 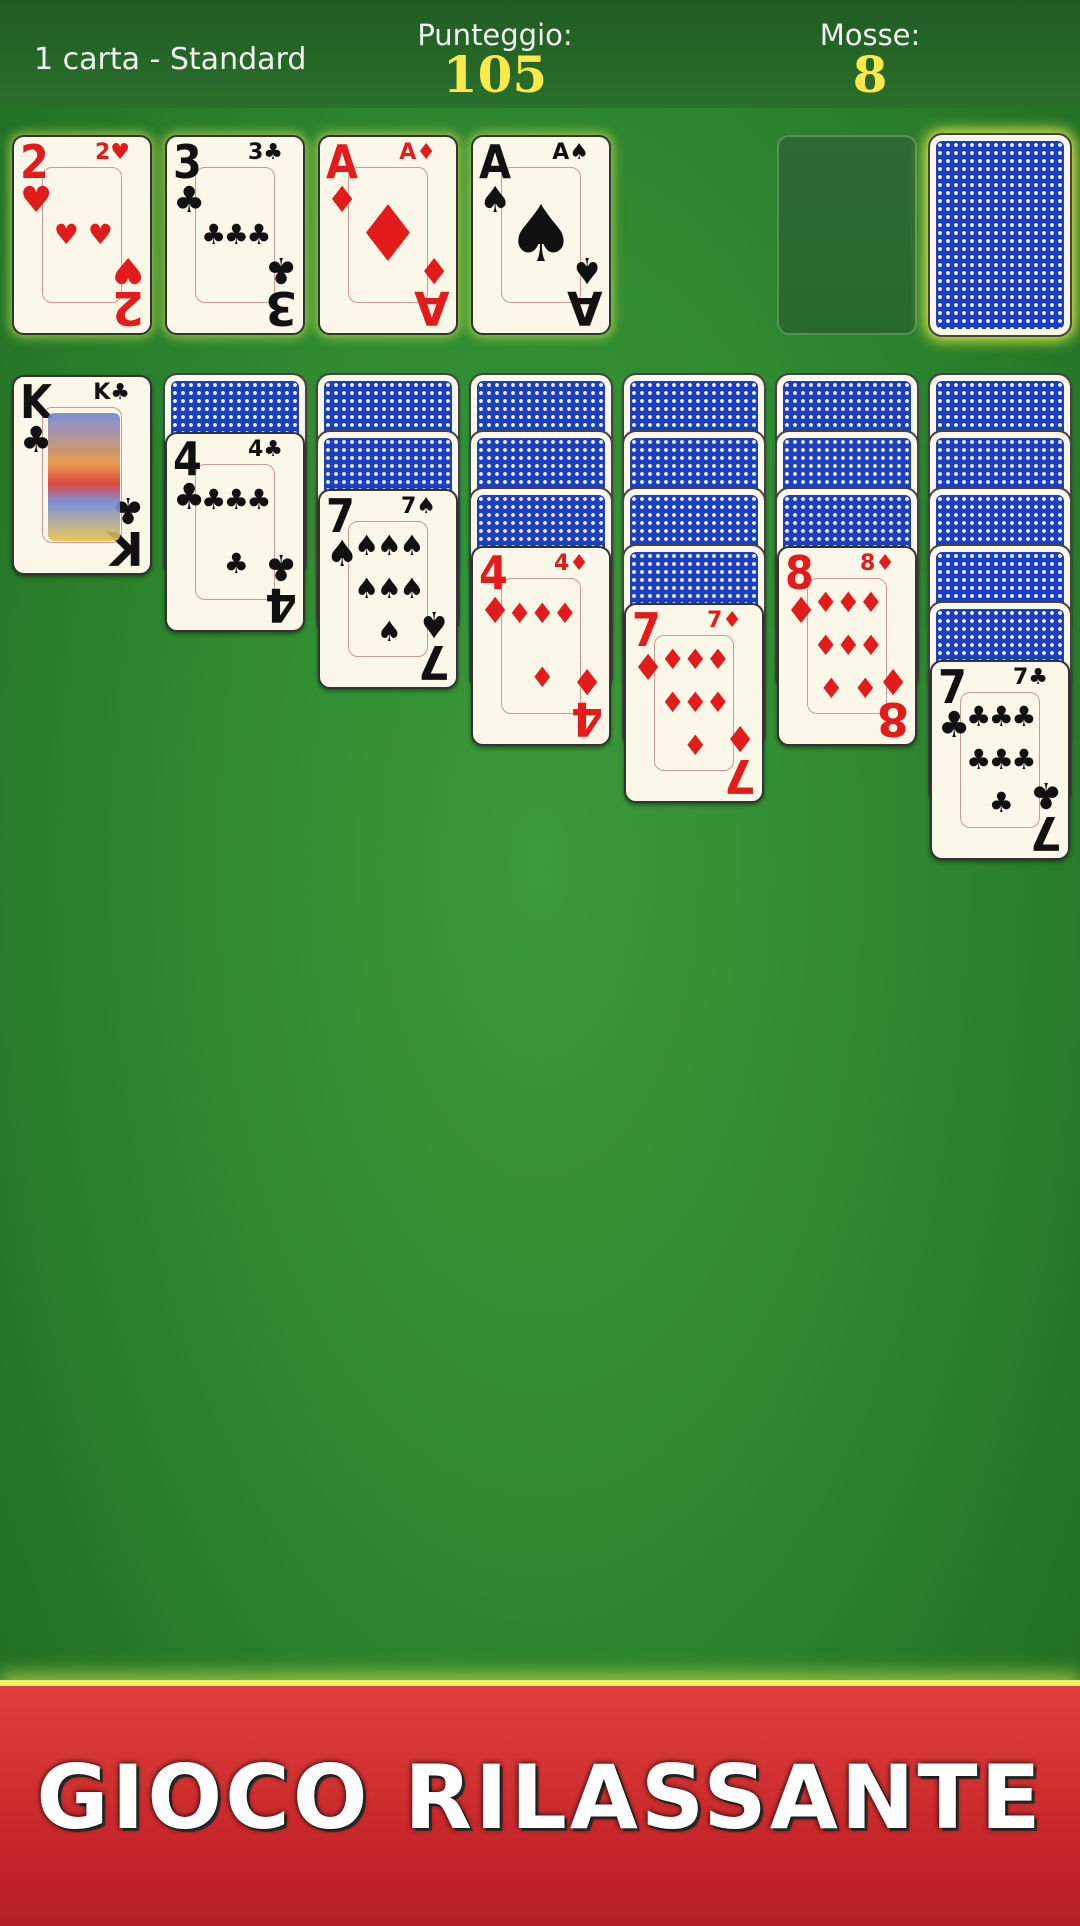 What do you see at coordinates (388, 235) in the screenshot?
I see `foundation-3: A ♦ A♦ A ♦ ♦` at bounding box center [388, 235].